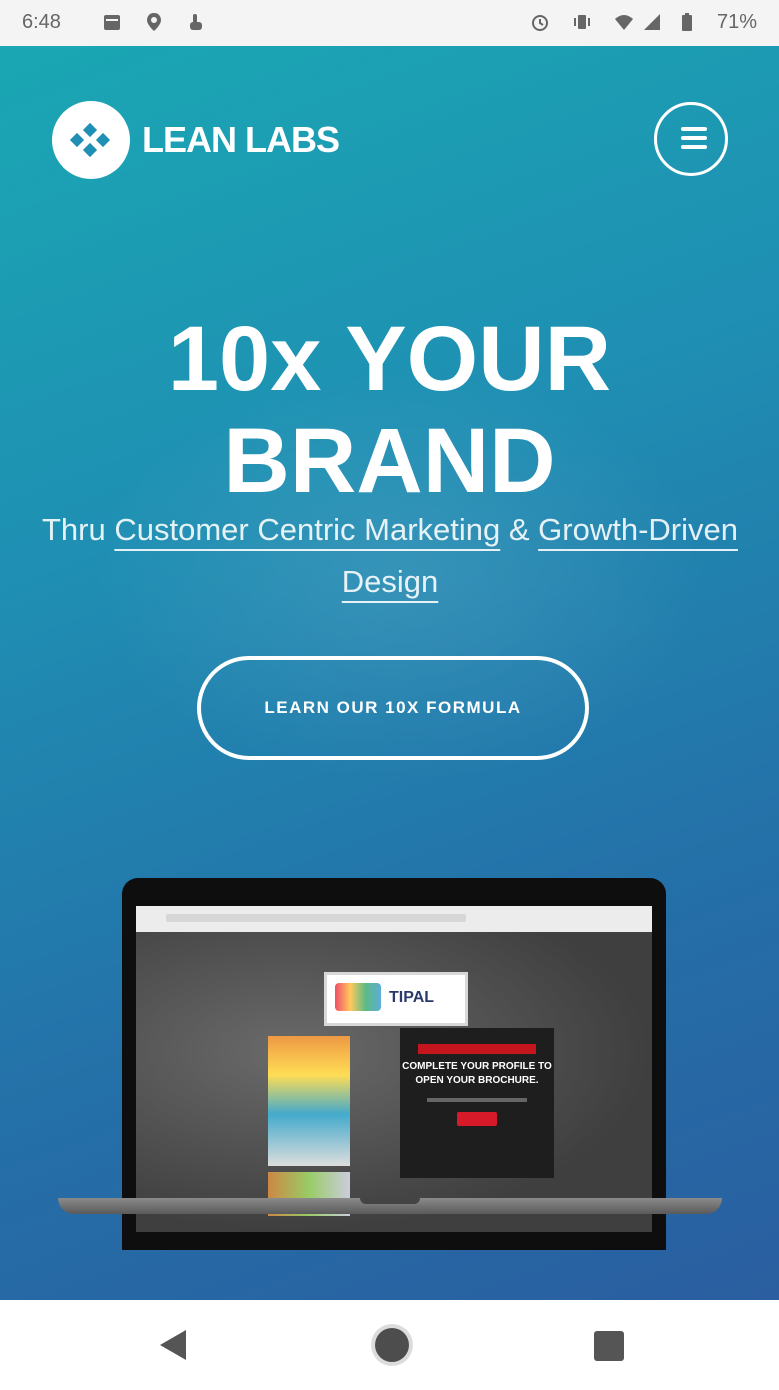 Image resolution: width=779 pixels, height=1390 pixels. What do you see at coordinates (694, 129) in the screenshot?
I see `hamburger-icon` at bounding box center [694, 129].